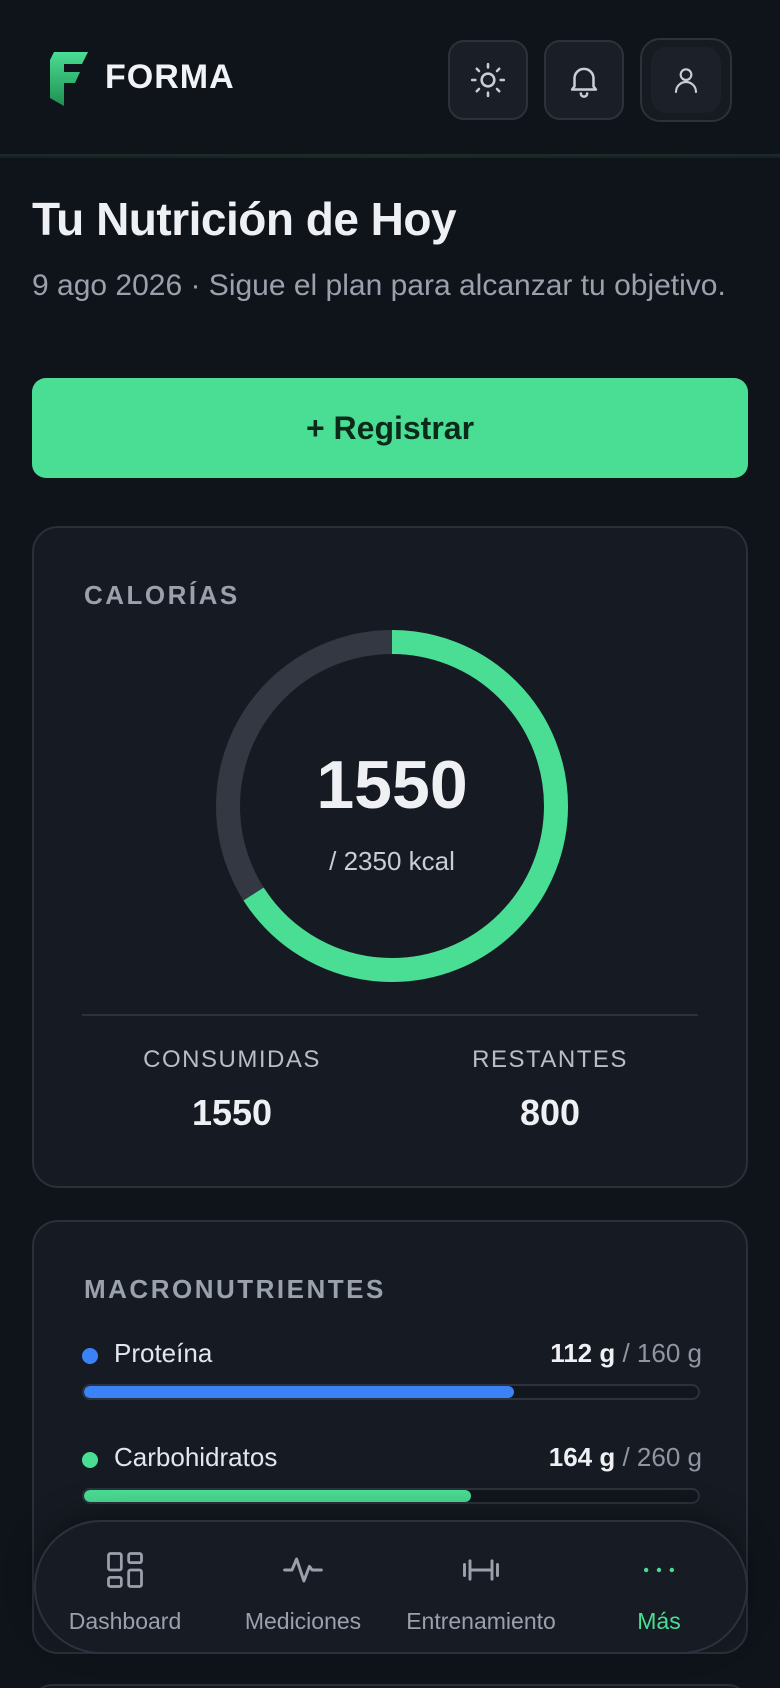  I want to click on calories-goal-text: / 2350 kcal, so click(392, 861).